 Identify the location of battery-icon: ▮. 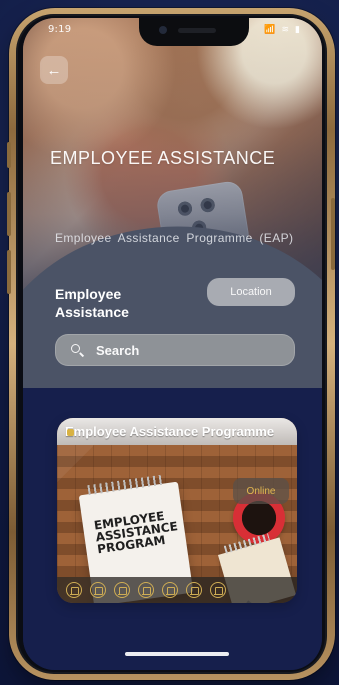
(297, 30).